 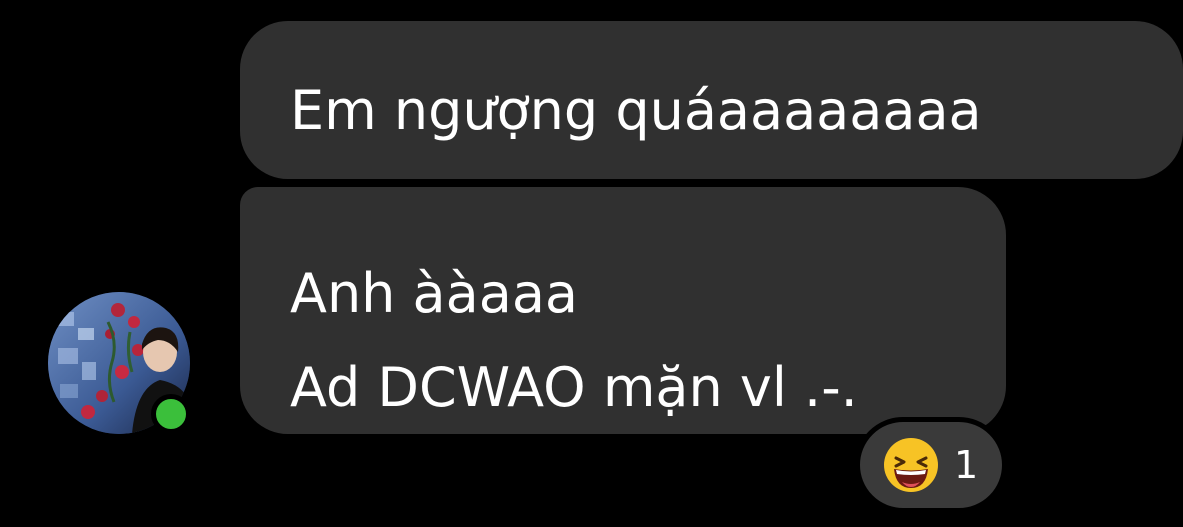 I want to click on message-text: Anh ààaaa, so click(x=434, y=293).